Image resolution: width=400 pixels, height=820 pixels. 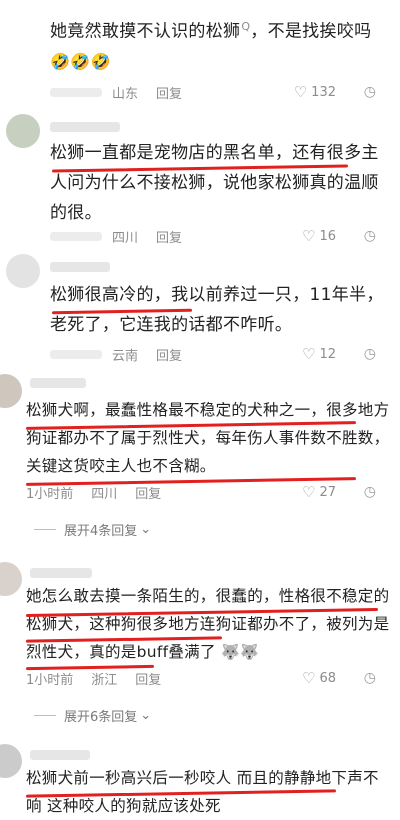 What do you see at coordinates (240, 652) in the screenshot?
I see `wolf-emoji-icon: 🐺🐺` at bounding box center [240, 652].